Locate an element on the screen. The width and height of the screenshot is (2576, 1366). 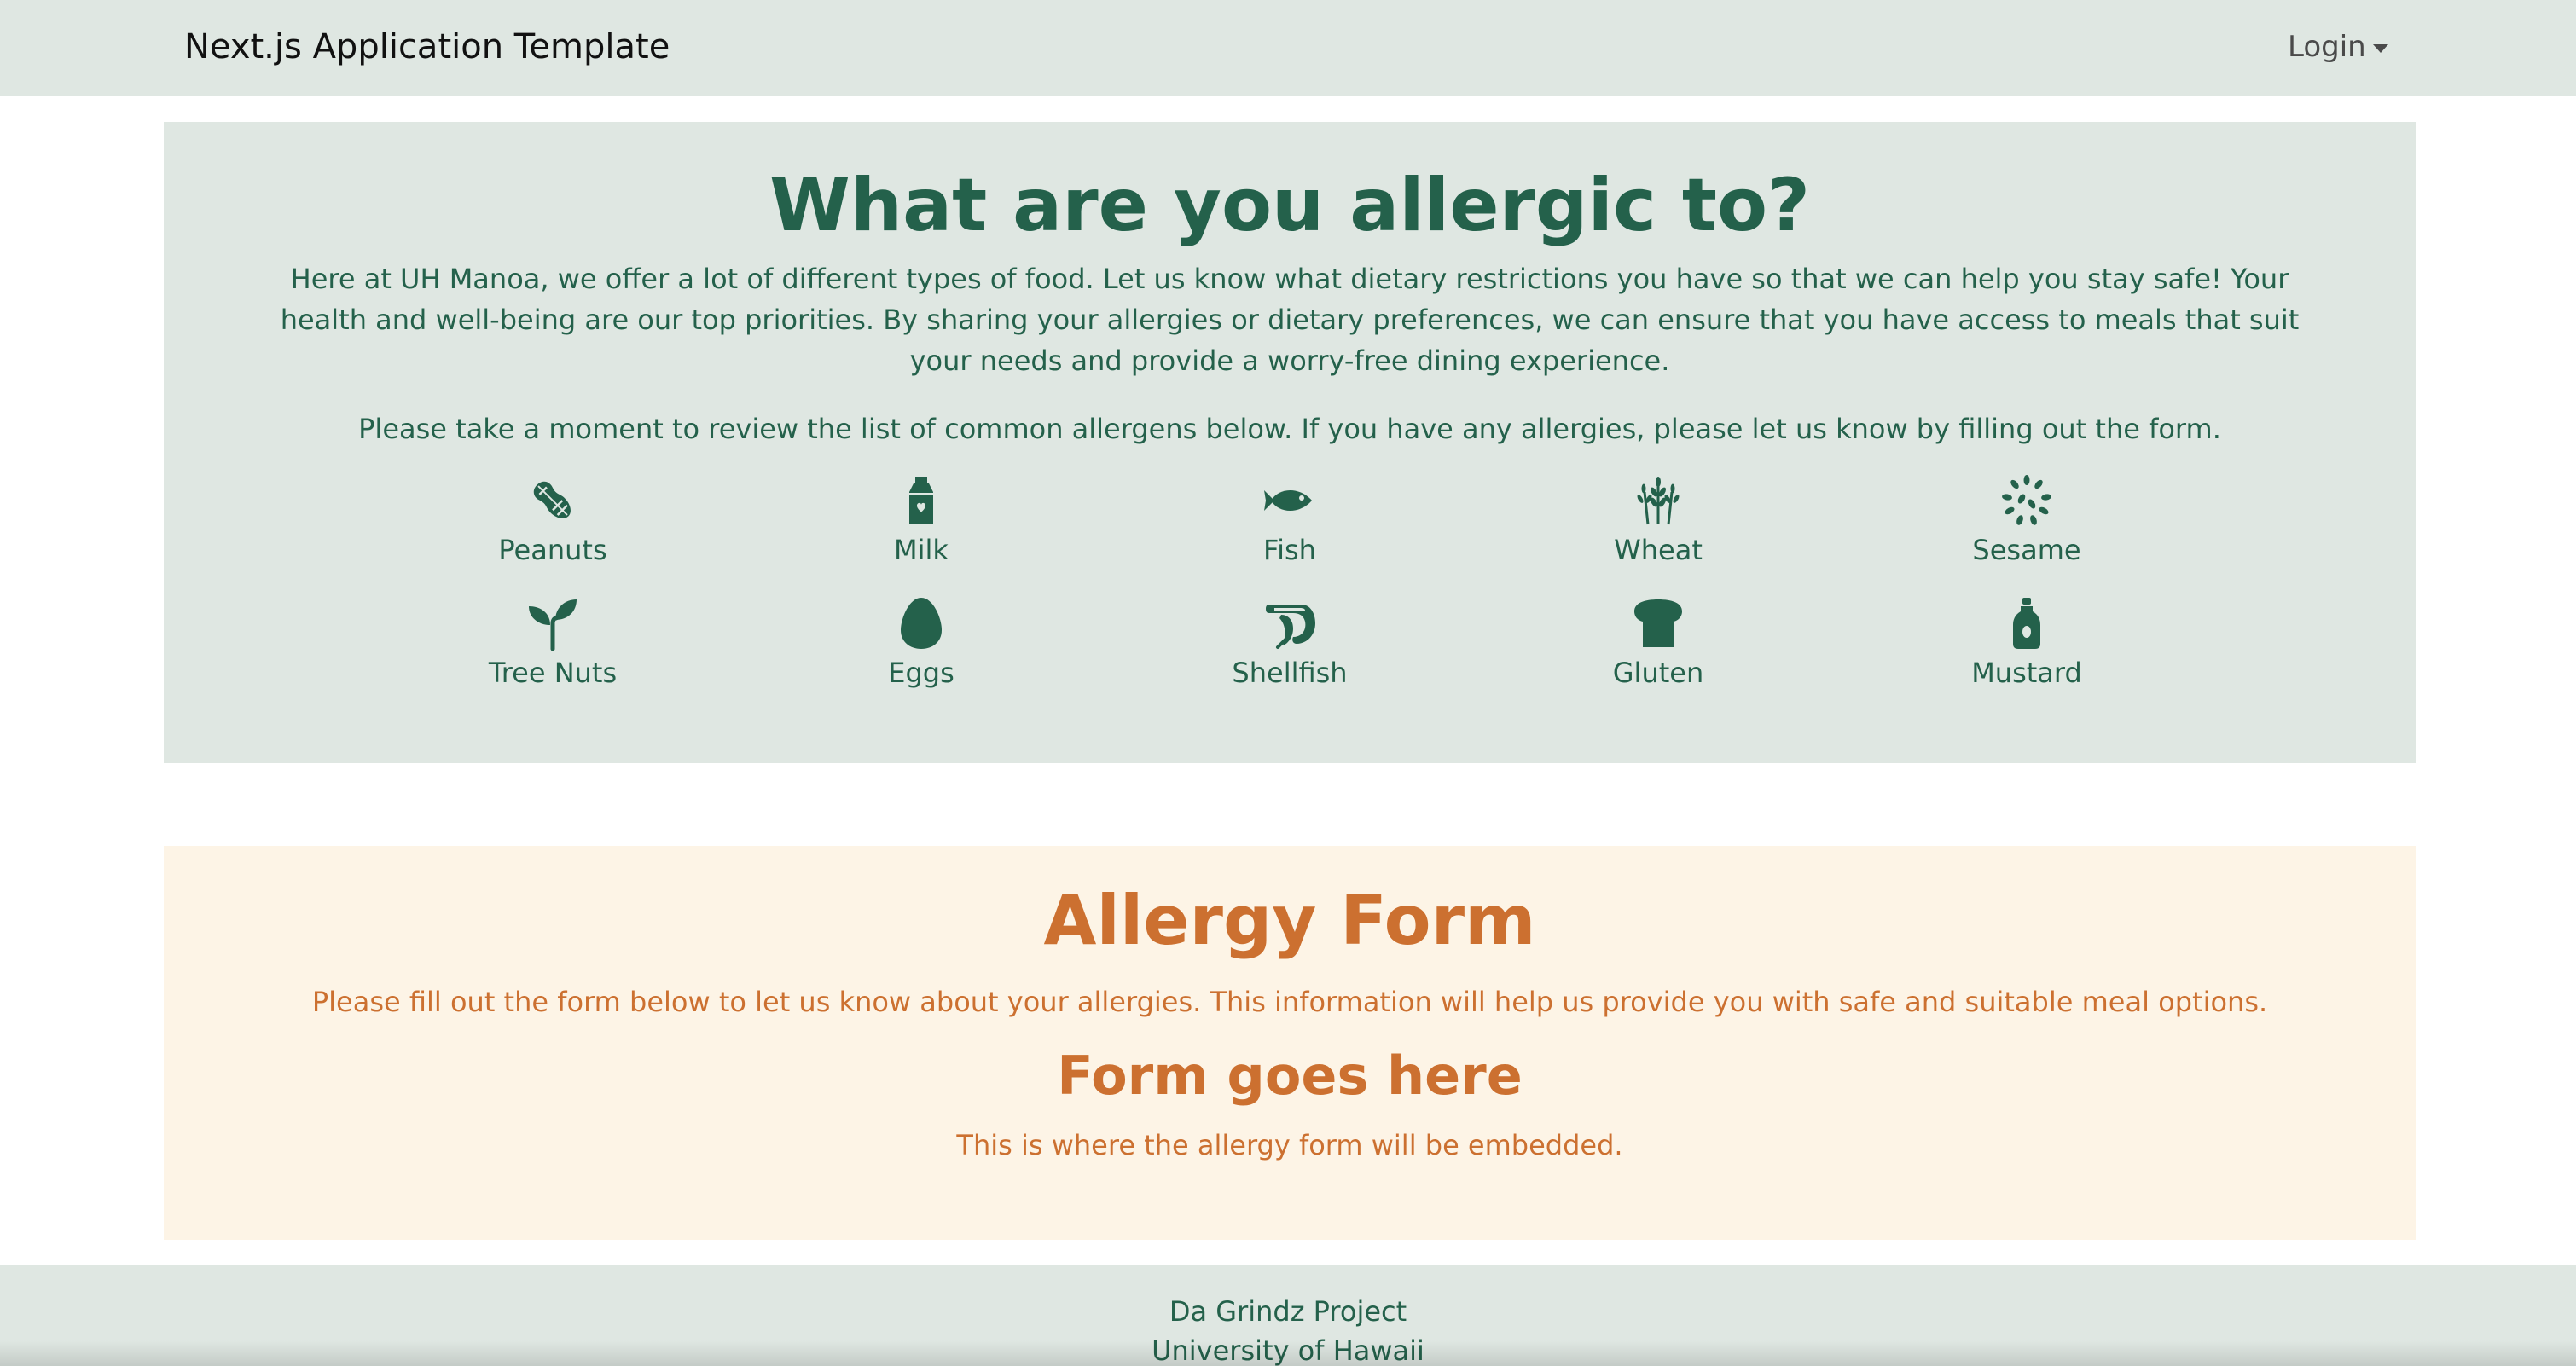
allergen-item-tree-nuts: Tree Nuts is located at coordinates (553, 644).